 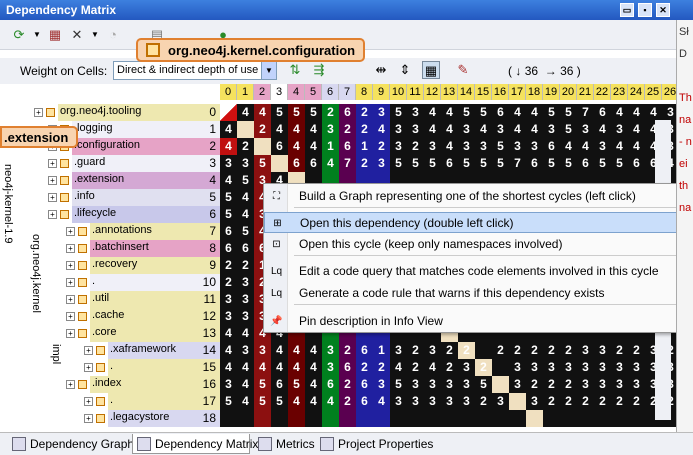 What do you see at coordinates (374, 444) in the screenshot?
I see `tab-project-properties: Project Properties` at bounding box center [374, 444].